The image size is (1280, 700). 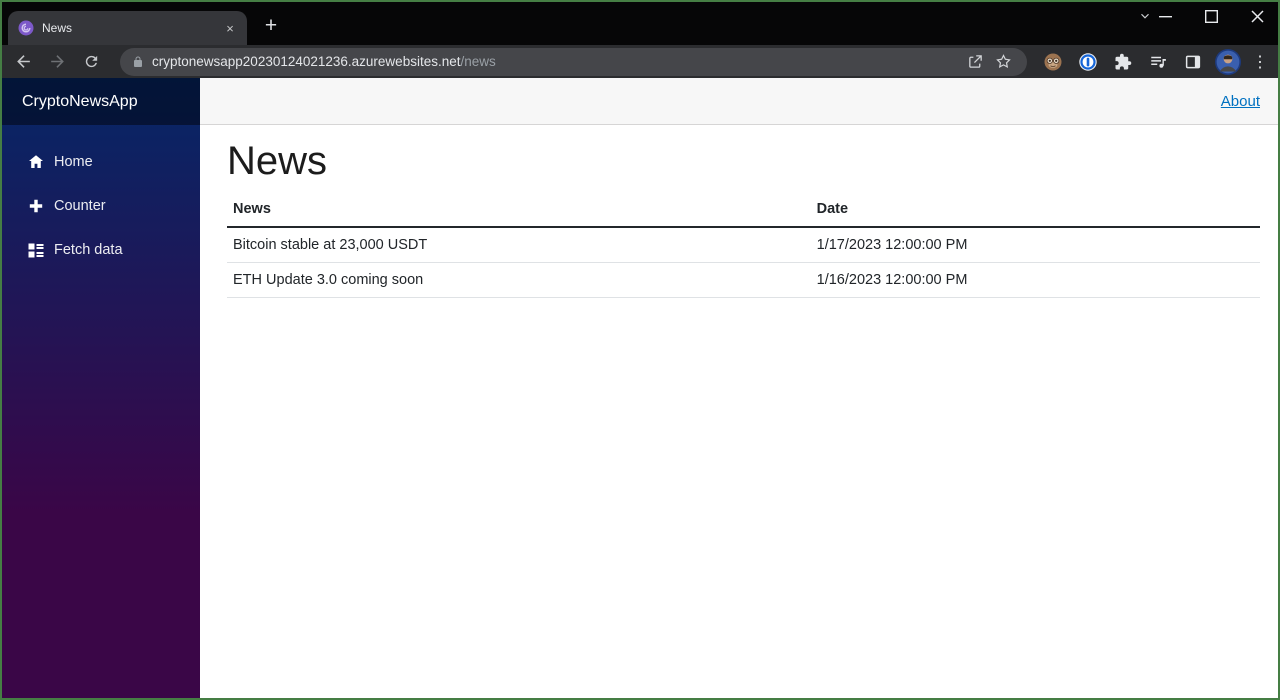 I want to click on back-icon, so click(x=23, y=62).